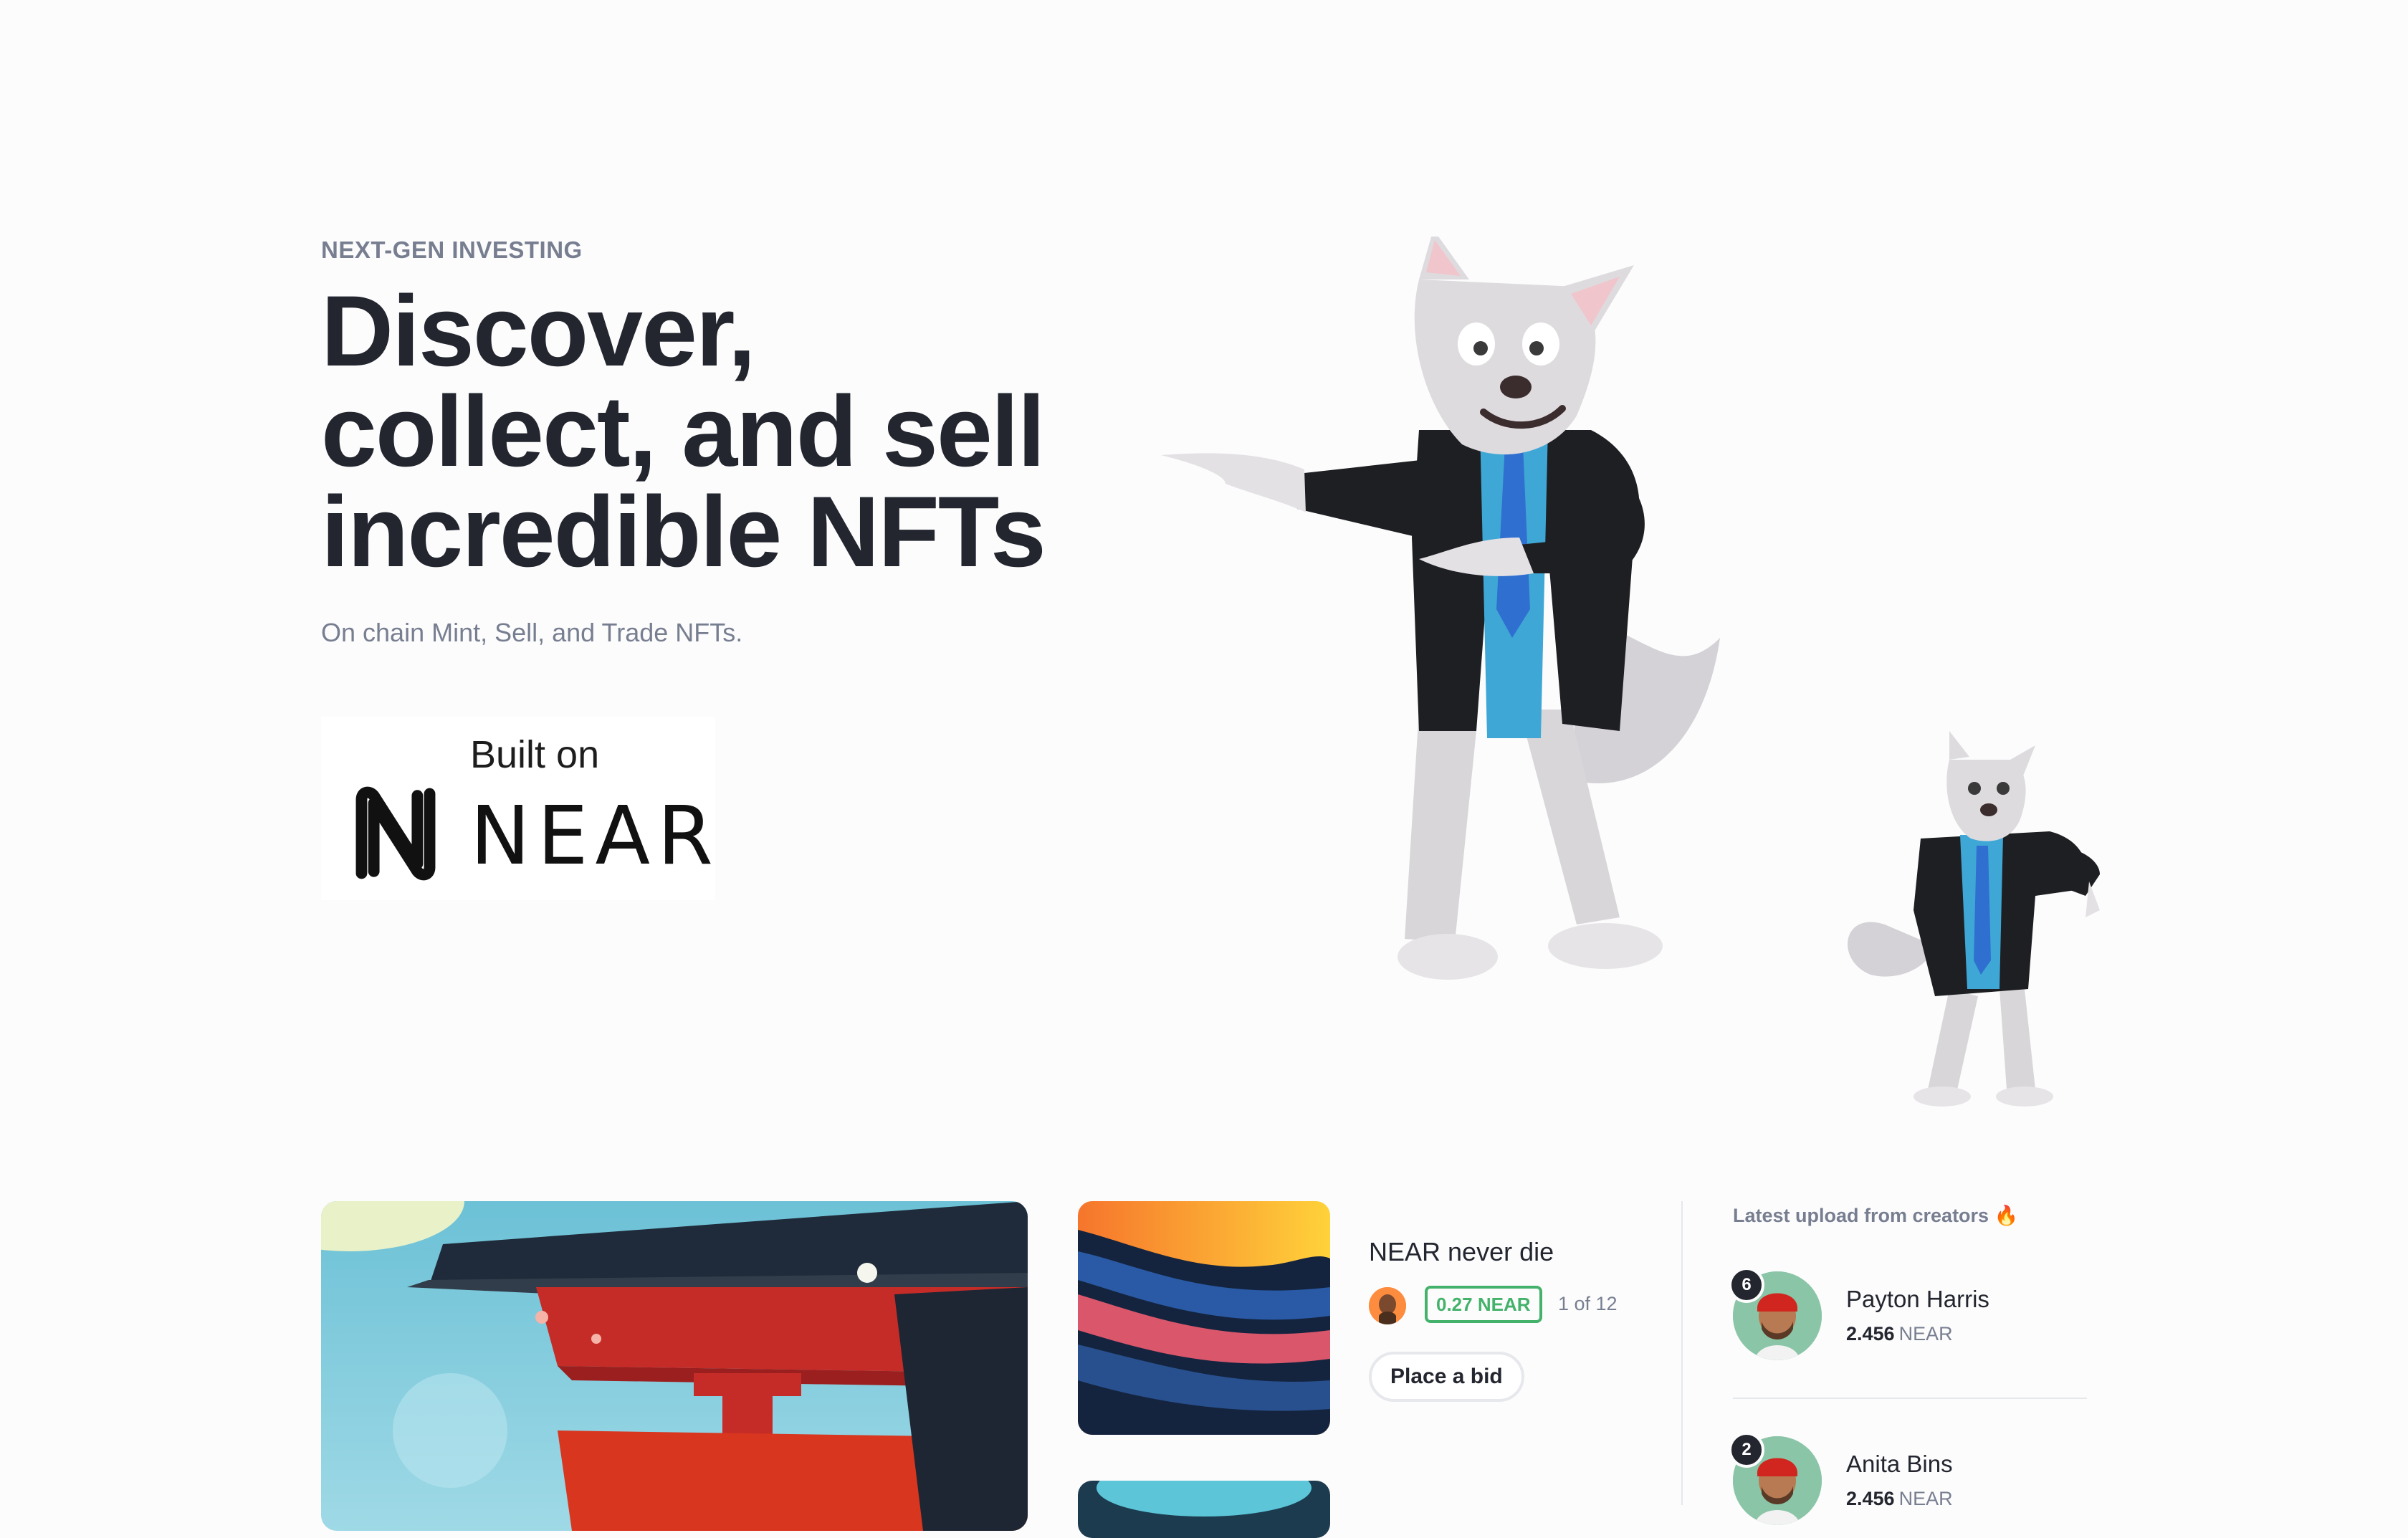 Image resolution: width=2408 pixels, height=1538 pixels. I want to click on nft-item-title: NEAR never die, so click(1462, 1252).